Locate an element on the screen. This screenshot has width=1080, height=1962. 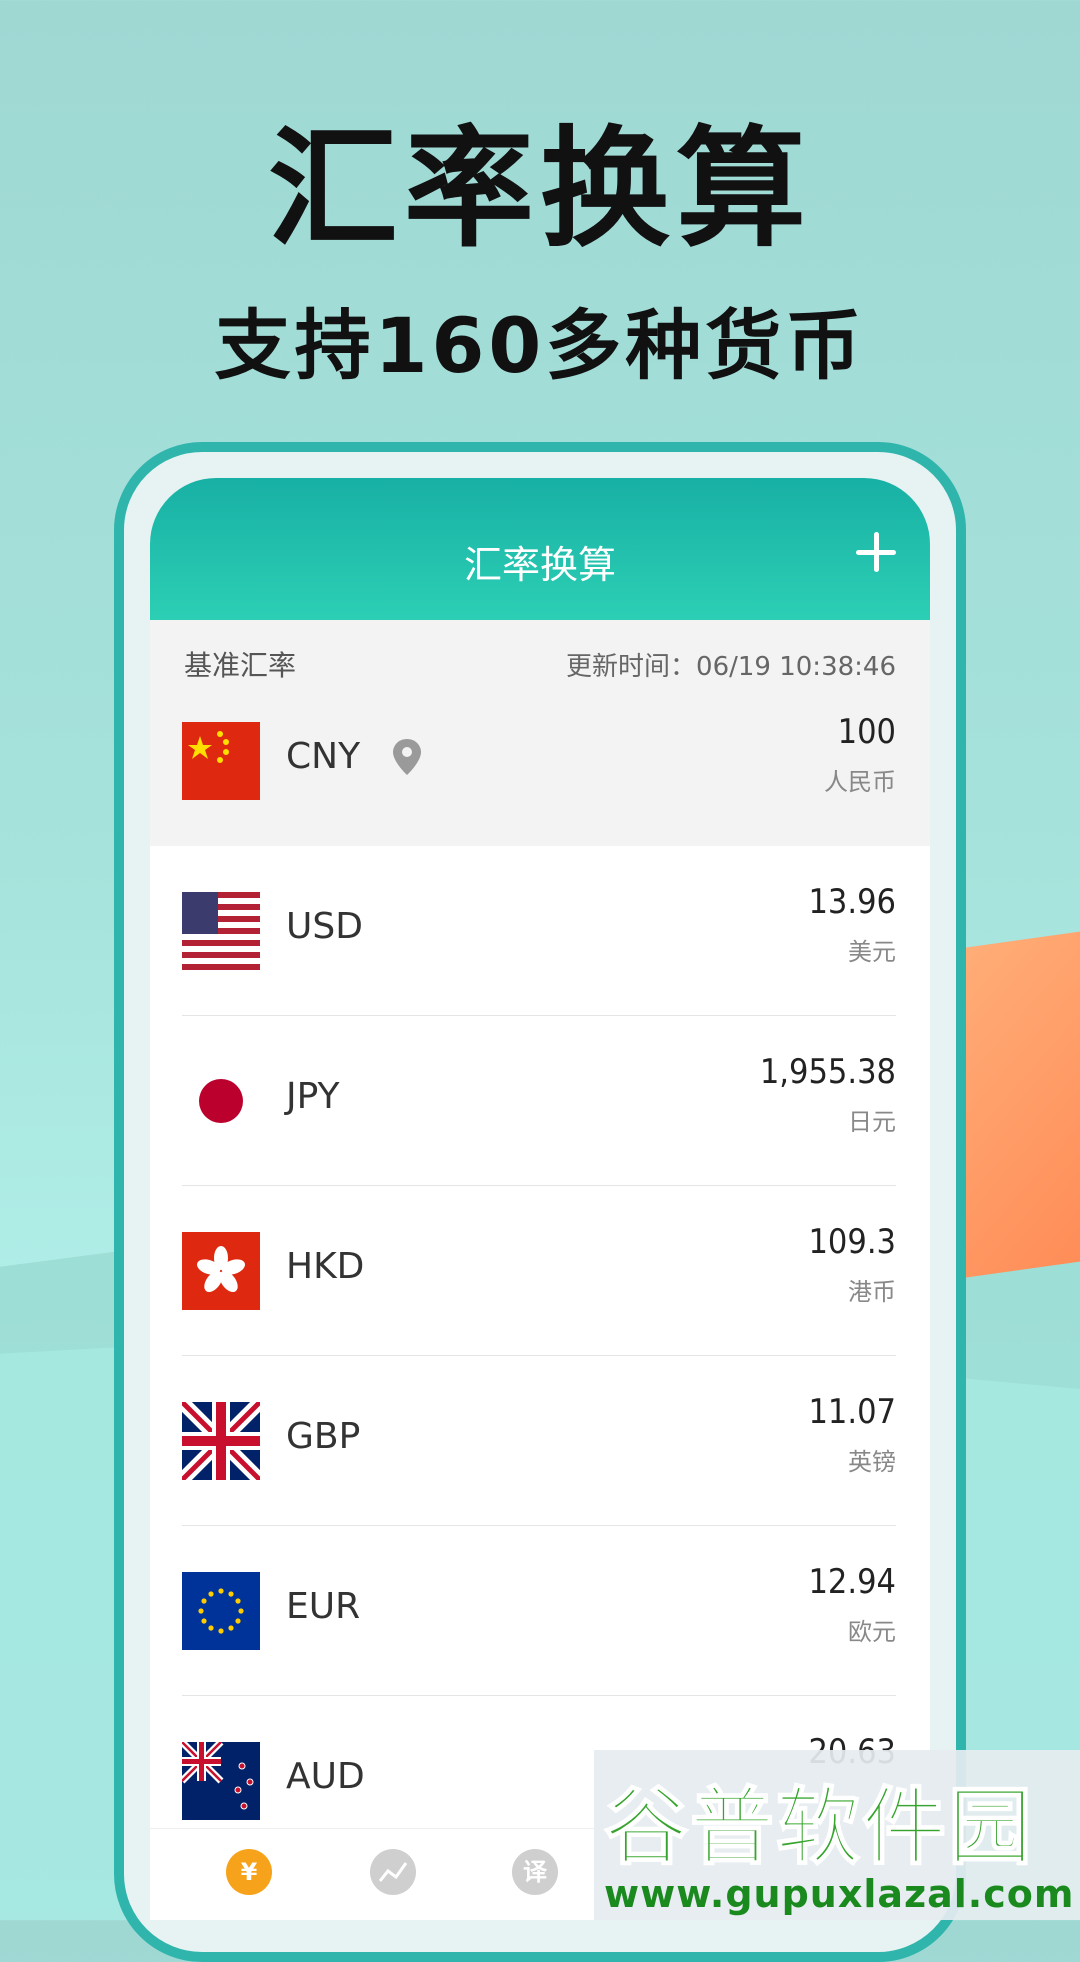
app-title: 汇率换算 is located at coordinates (539, 565).